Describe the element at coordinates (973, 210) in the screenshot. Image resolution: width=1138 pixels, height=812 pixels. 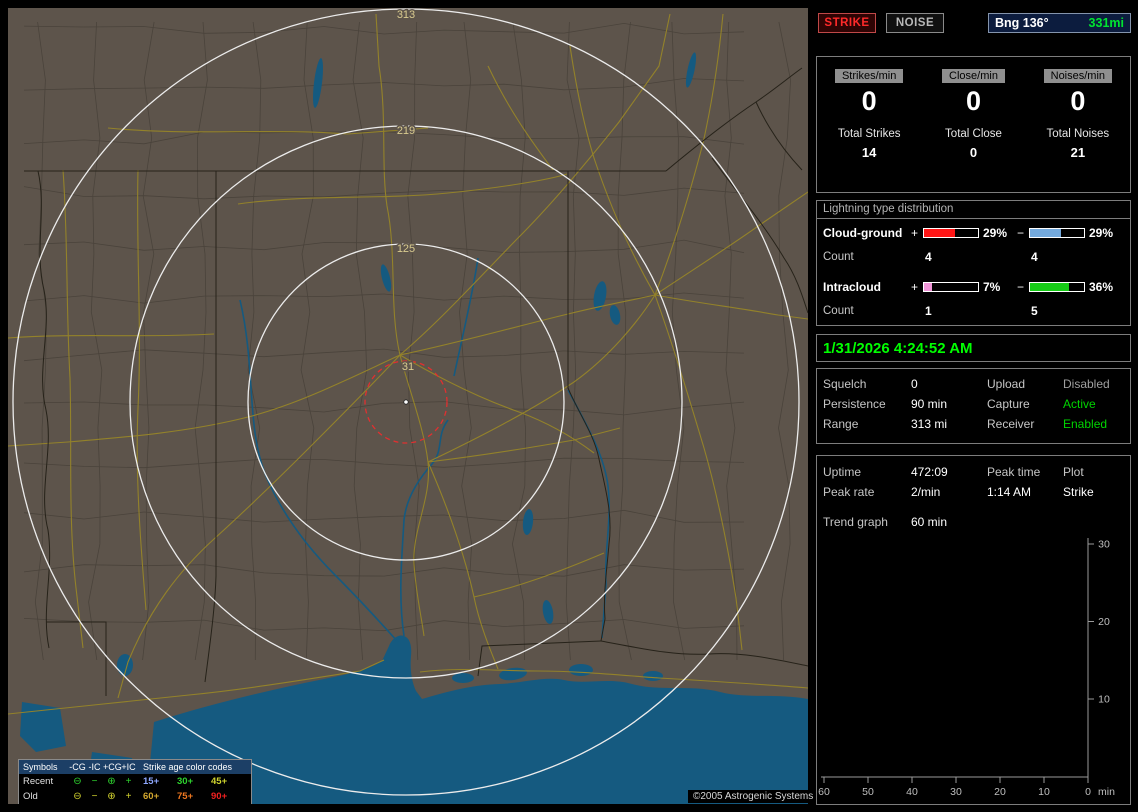
I see `distribution-title: Lightning type distribution` at that location.